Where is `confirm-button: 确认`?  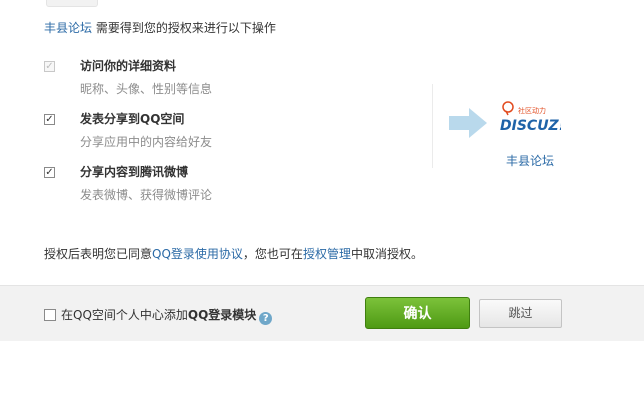 confirm-button: 确认 is located at coordinates (417, 313).